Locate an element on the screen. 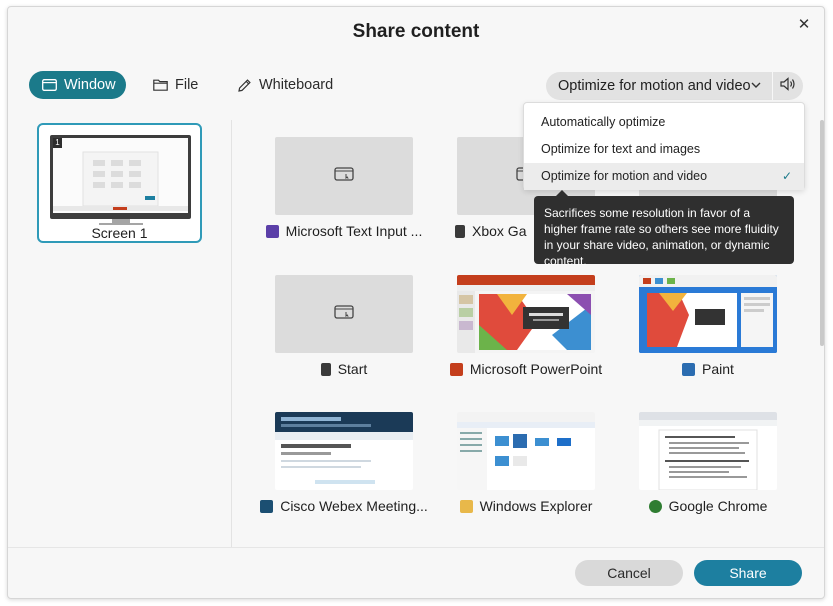  footer-divider is located at coordinates (416, 547).